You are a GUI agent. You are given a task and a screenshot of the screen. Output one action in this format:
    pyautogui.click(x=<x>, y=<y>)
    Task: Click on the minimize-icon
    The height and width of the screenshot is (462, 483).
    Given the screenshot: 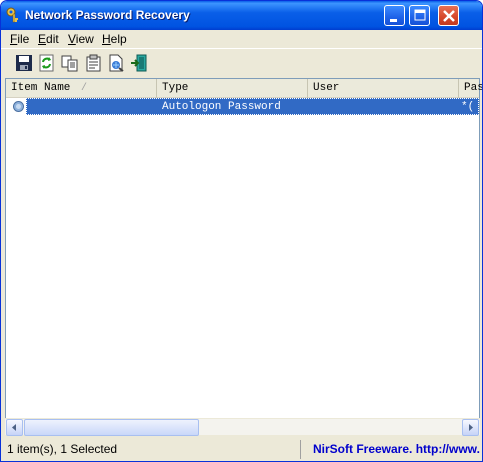 What is the action you would take?
    pyautogui.click(x=393, y=20)
    